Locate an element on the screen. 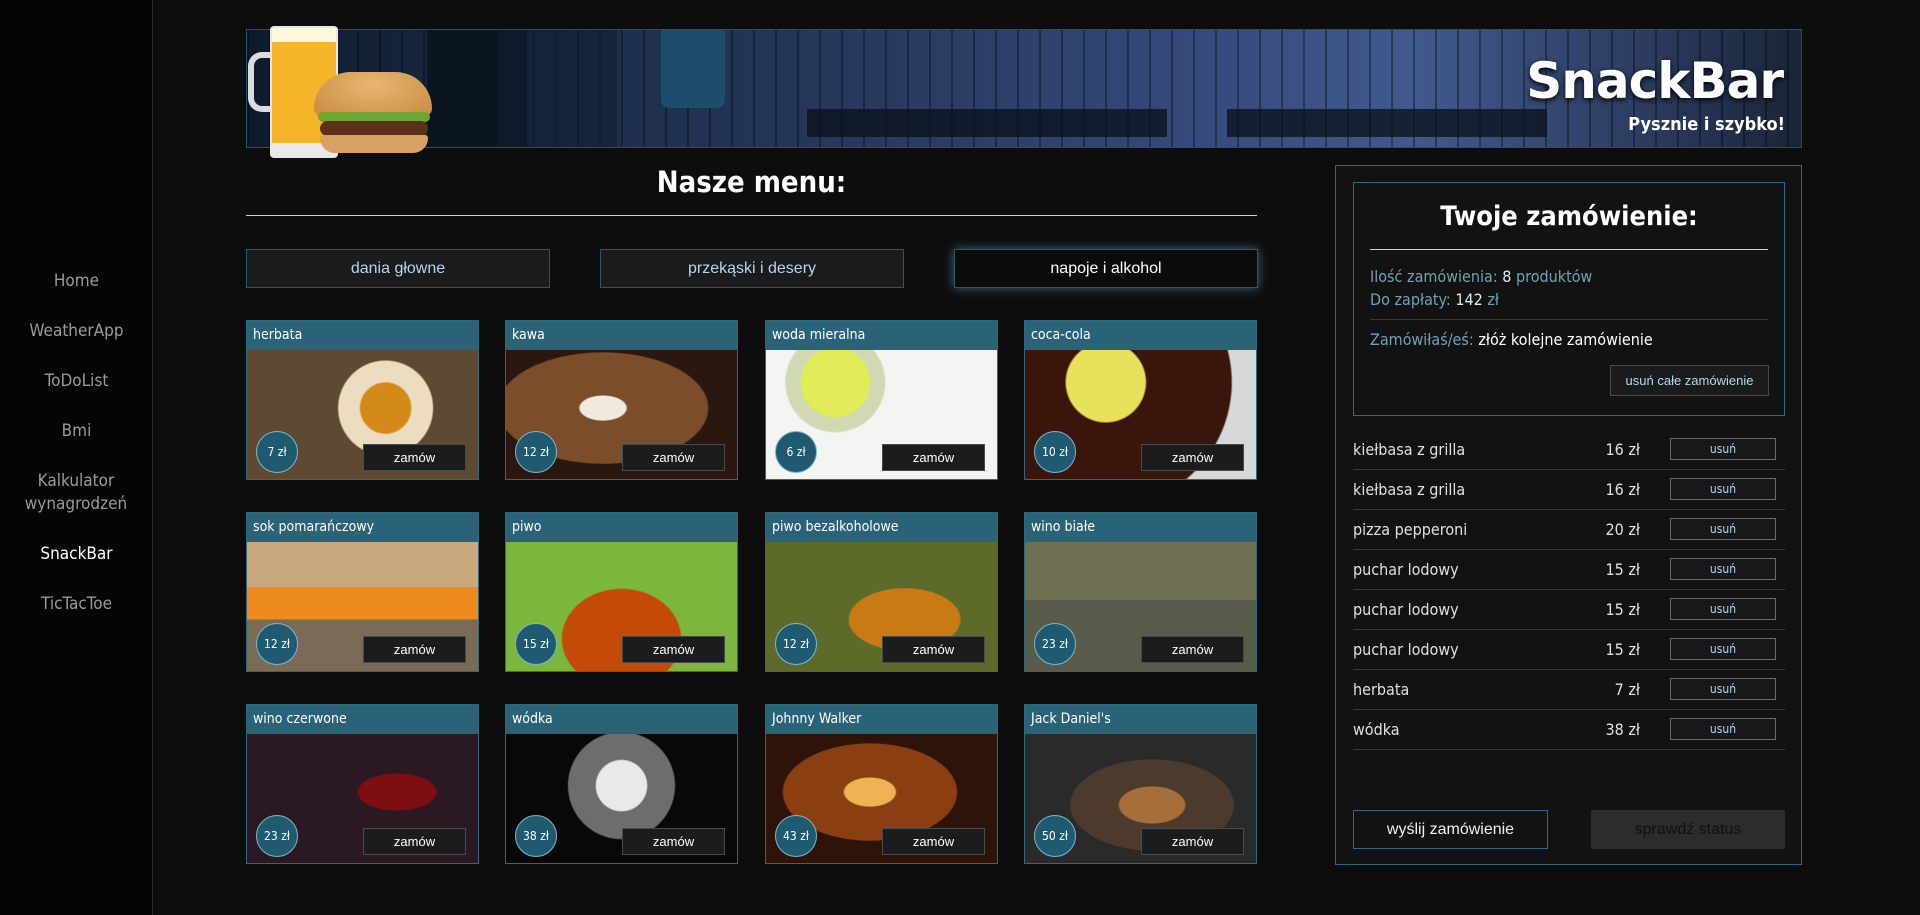 Image resolution: width=1920 pixels, height=915 pixels. order-row-name: wódka is located at coordinates (1376, 729).